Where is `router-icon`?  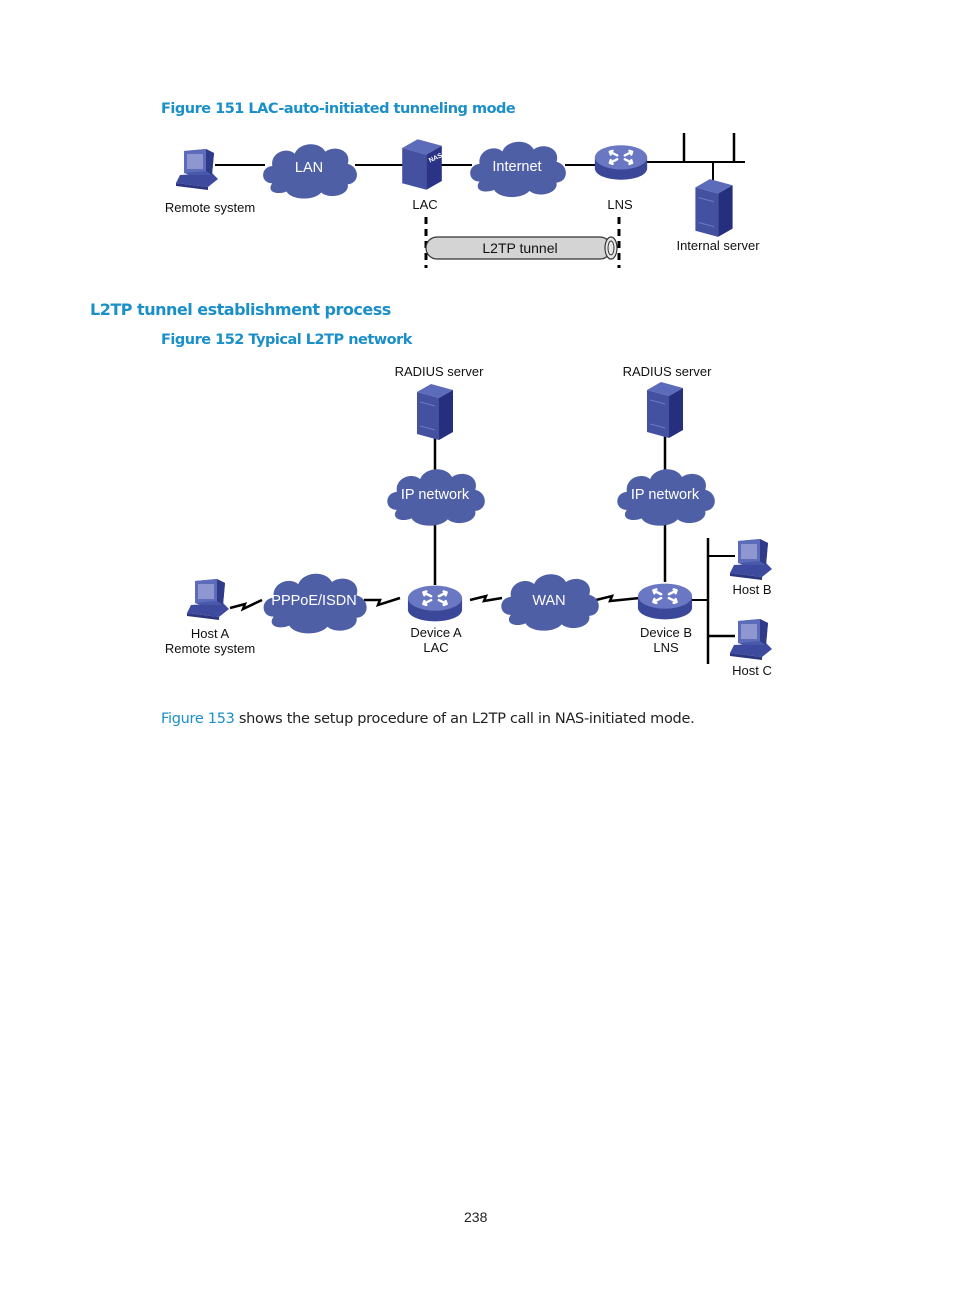 router-icon is located at coordinates (621, 162).